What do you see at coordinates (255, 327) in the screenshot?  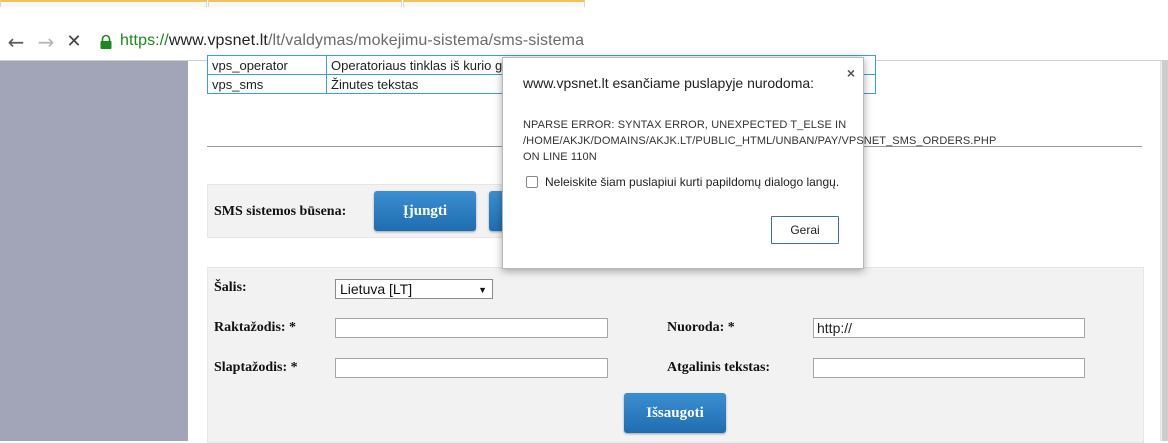 I see `keyword-label: Raktažodis: *` at bounding box center [255, 327].